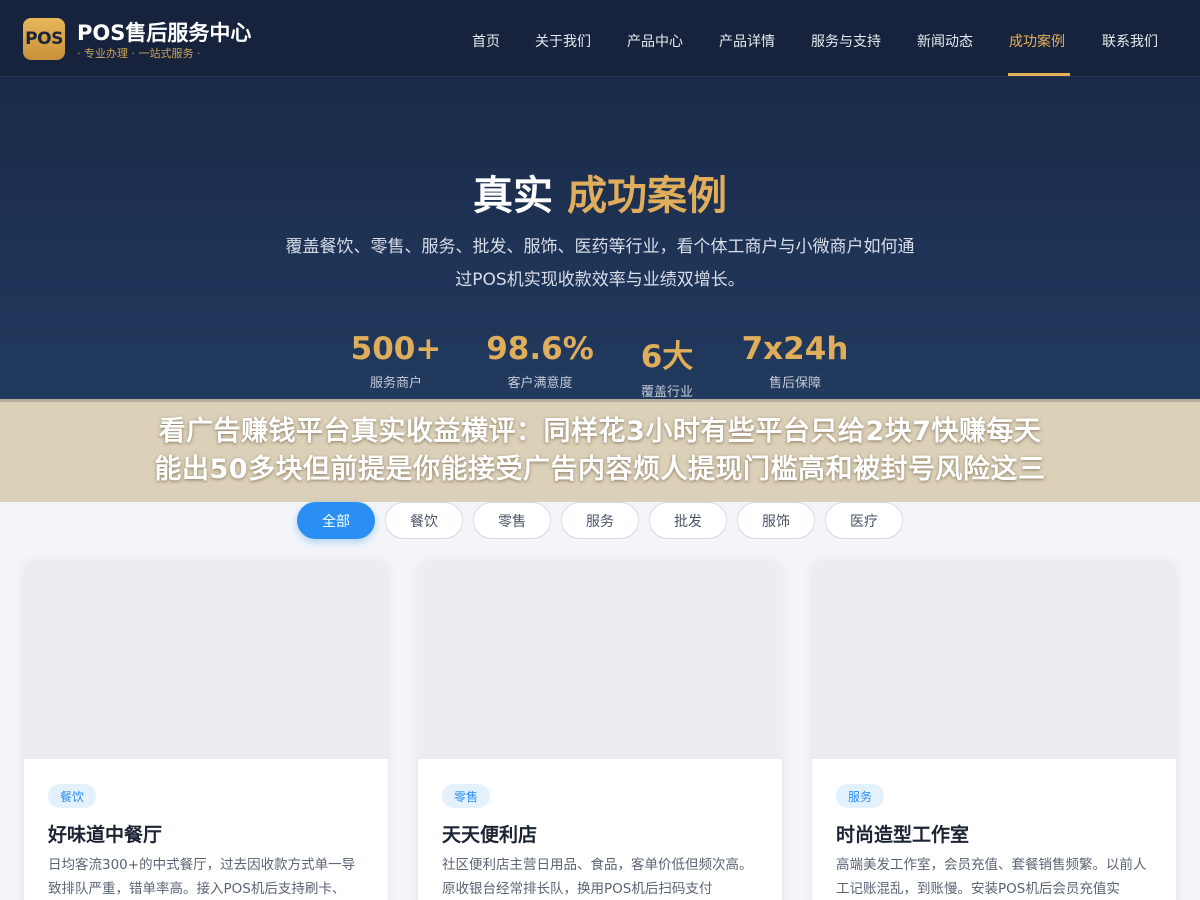 The width and height of the screenshot is (1200, 900). I want to click on filter-service: 服务, so click(600, 520).